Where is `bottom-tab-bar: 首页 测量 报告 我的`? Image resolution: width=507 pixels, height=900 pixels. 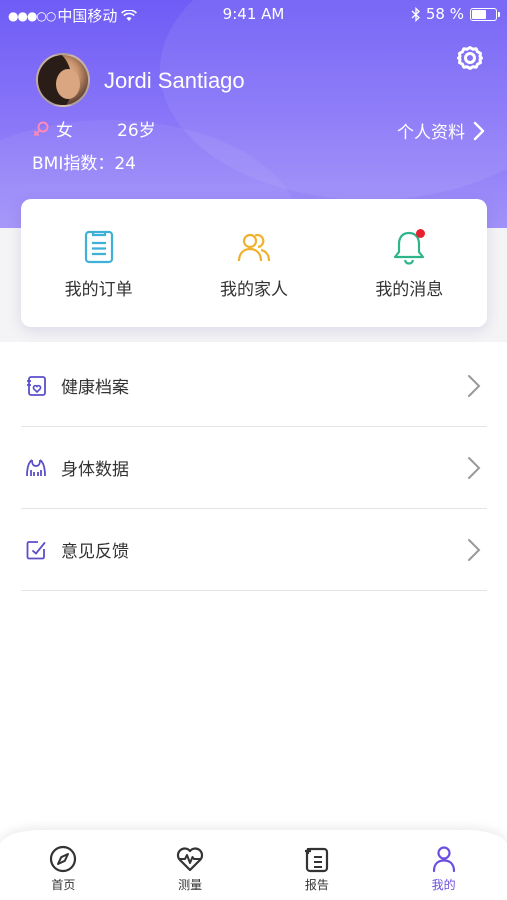
bottom-tab-bar: 首页 测量 报告 我的 is located at coordinates (253, 865).